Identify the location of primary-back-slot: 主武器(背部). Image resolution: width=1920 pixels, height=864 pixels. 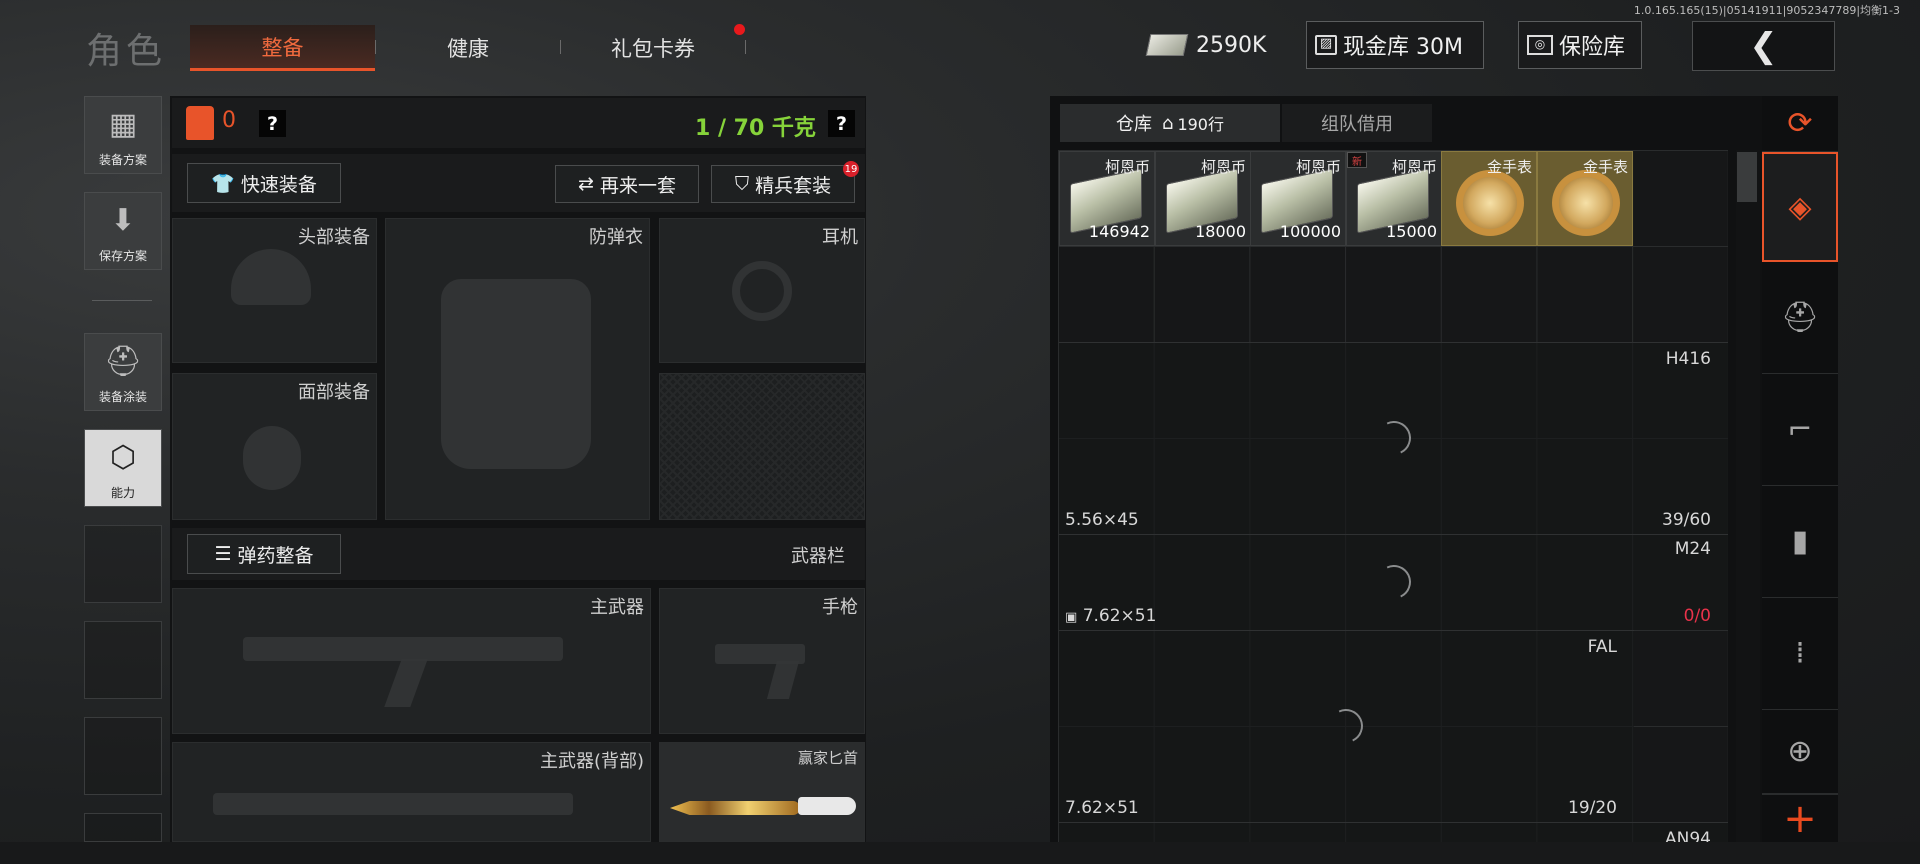
(411, 792).